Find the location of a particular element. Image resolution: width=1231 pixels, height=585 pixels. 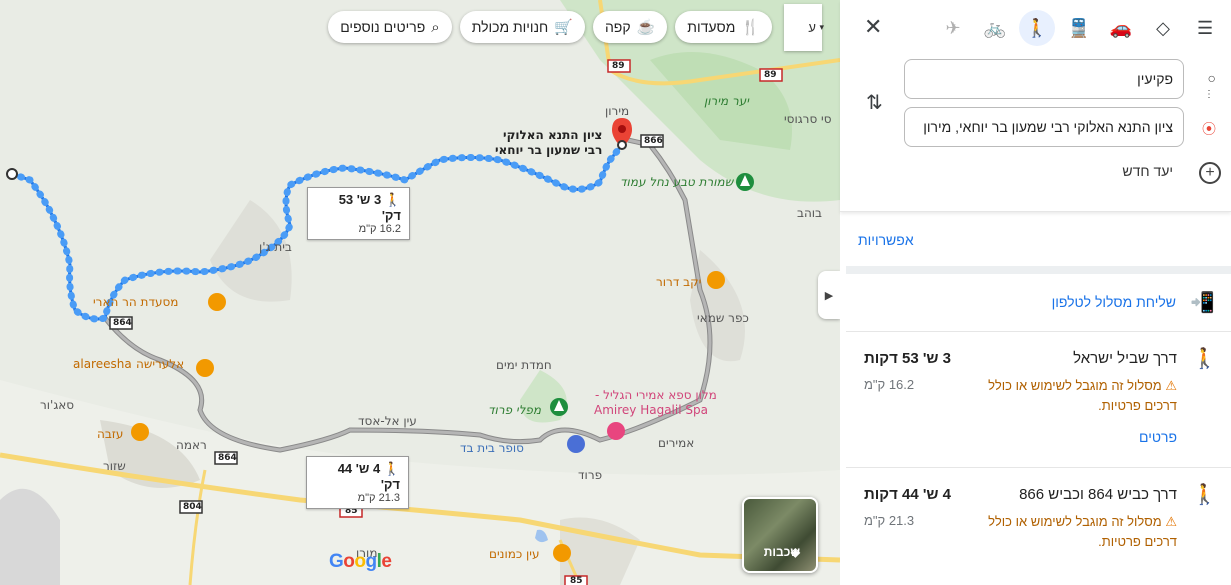

label-azba: עזבה is located at coordinates (110, 434).